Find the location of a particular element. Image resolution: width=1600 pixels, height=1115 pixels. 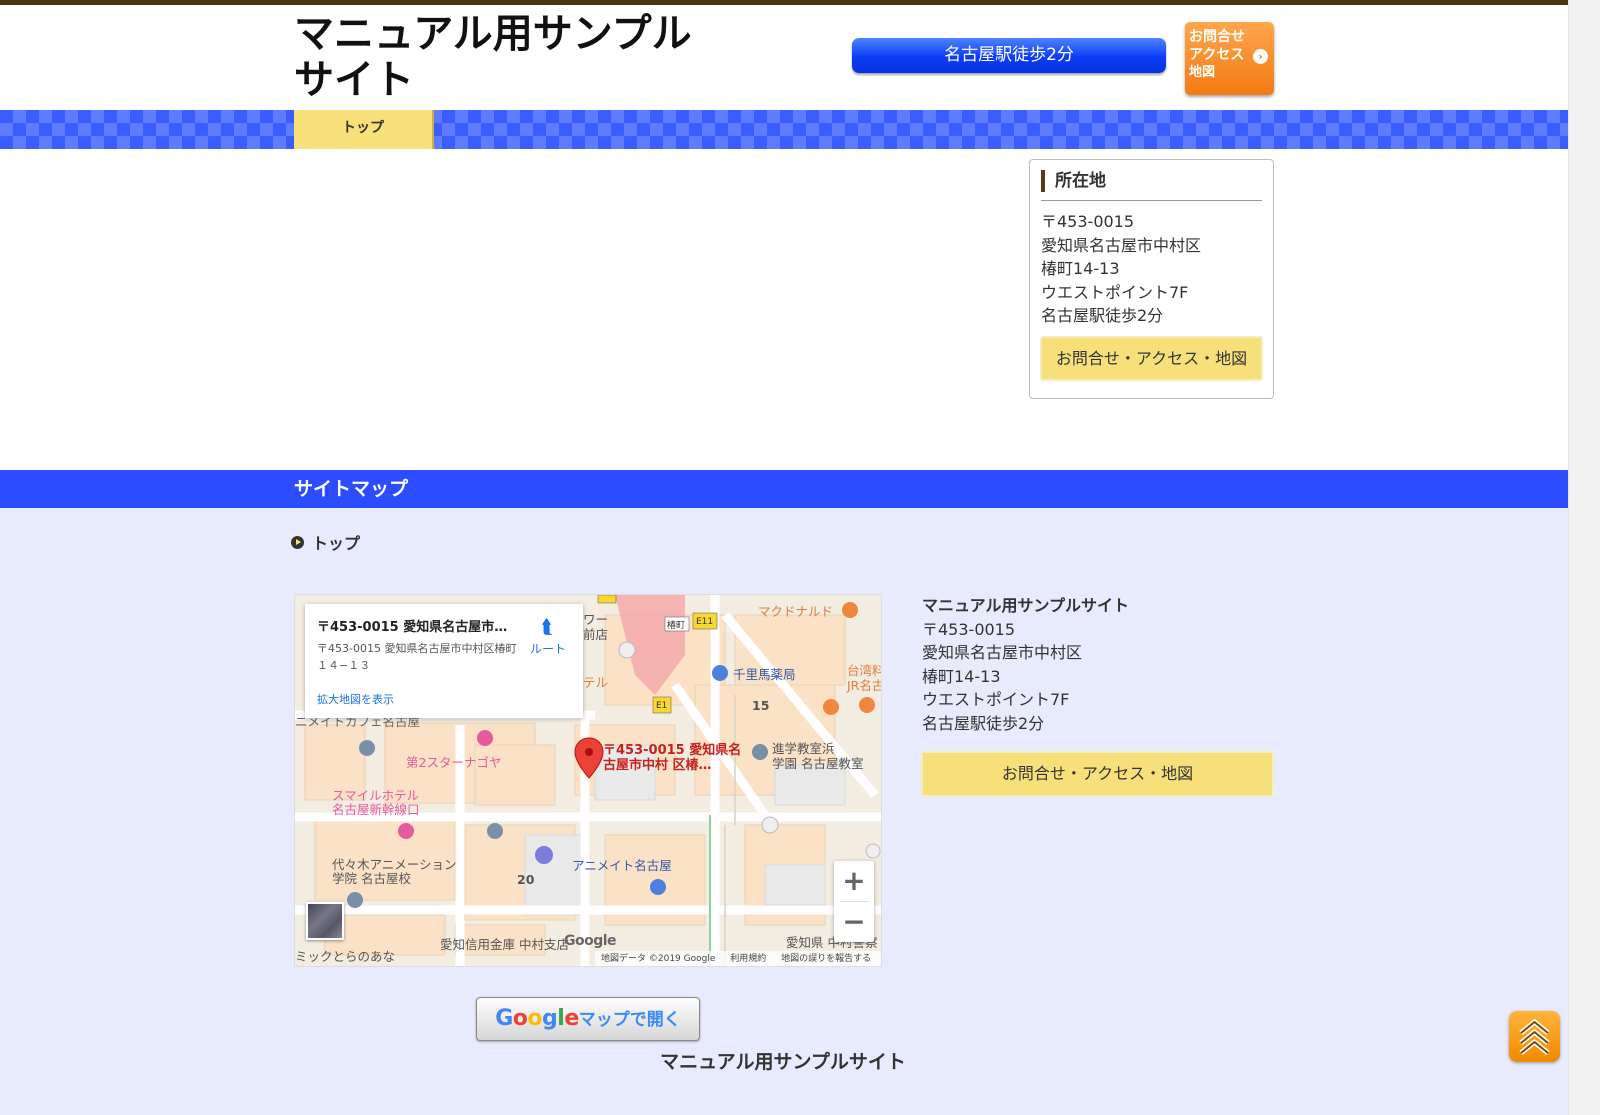

map-label-bank: 愛知信用金庫 中村支店 is located at coordinates (504, 944).